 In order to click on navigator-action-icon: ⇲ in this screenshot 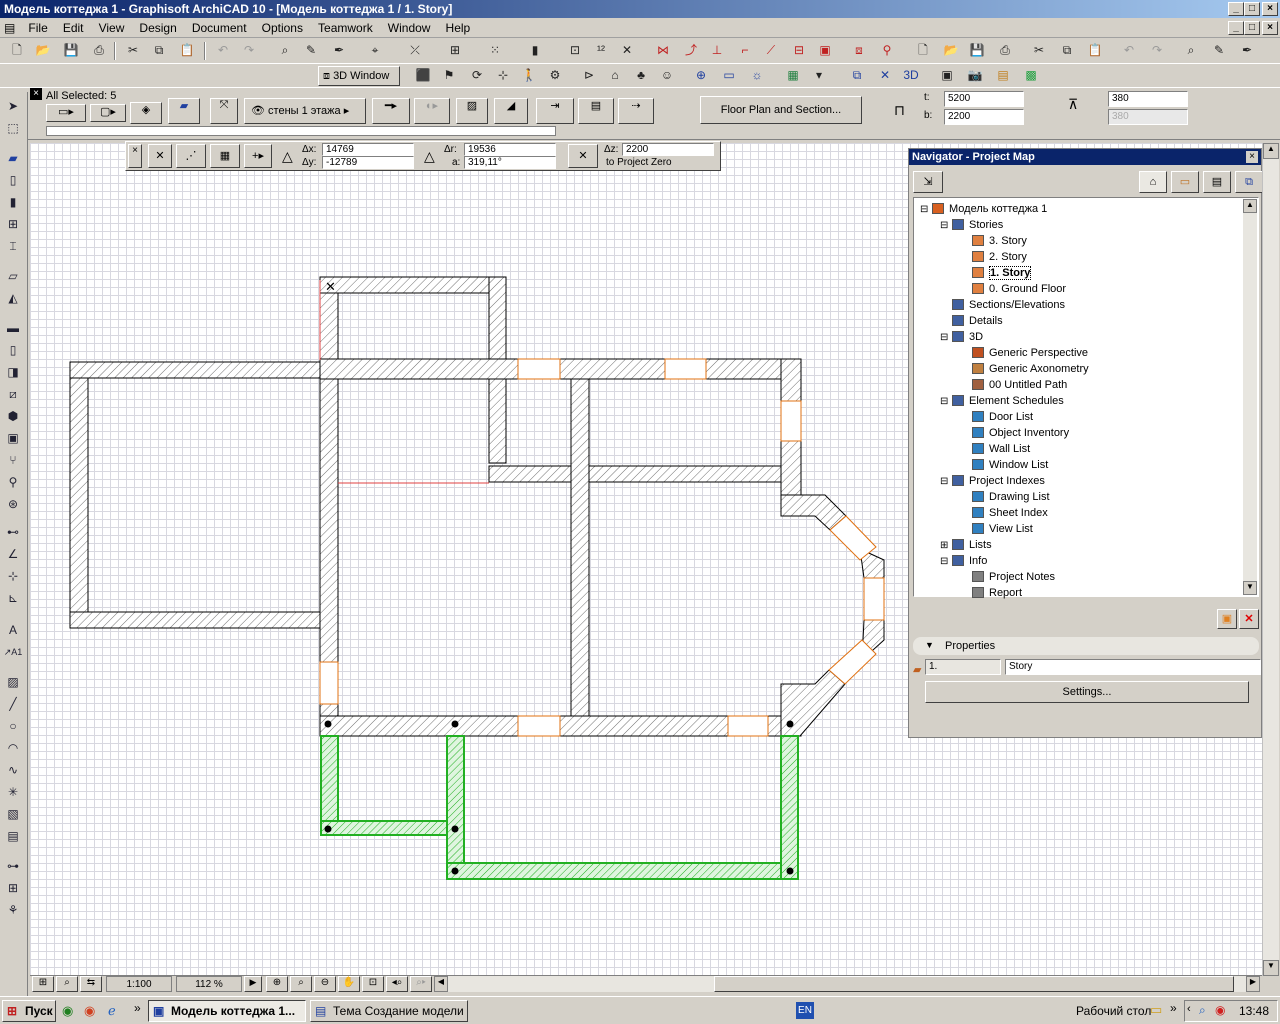, I will do `click(928, 182)`.